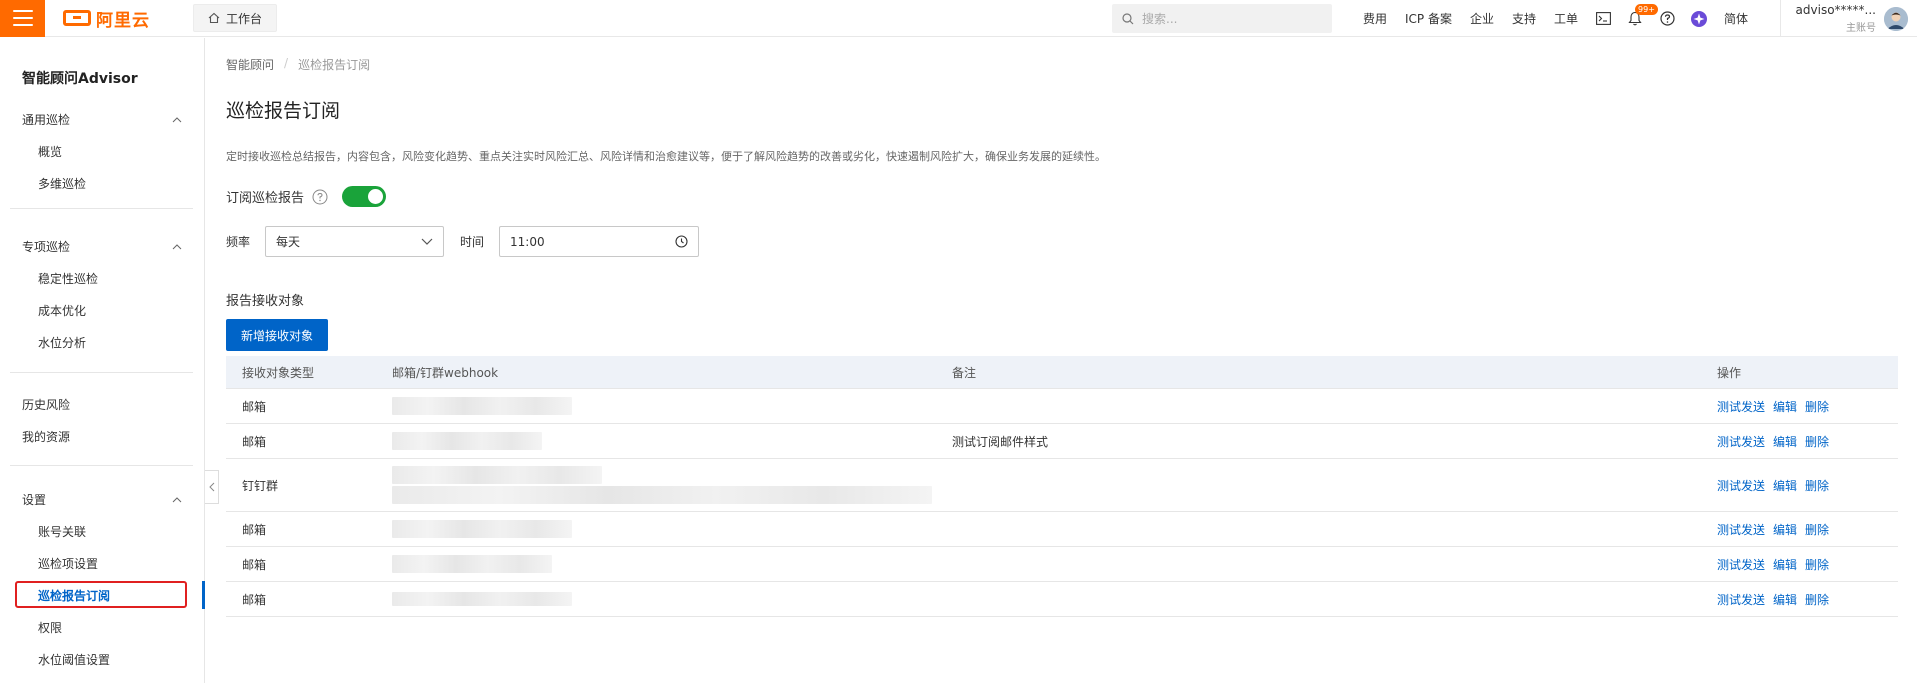  I want to click on sidebar-item-account-link: 账号关联, so click(62, 531).